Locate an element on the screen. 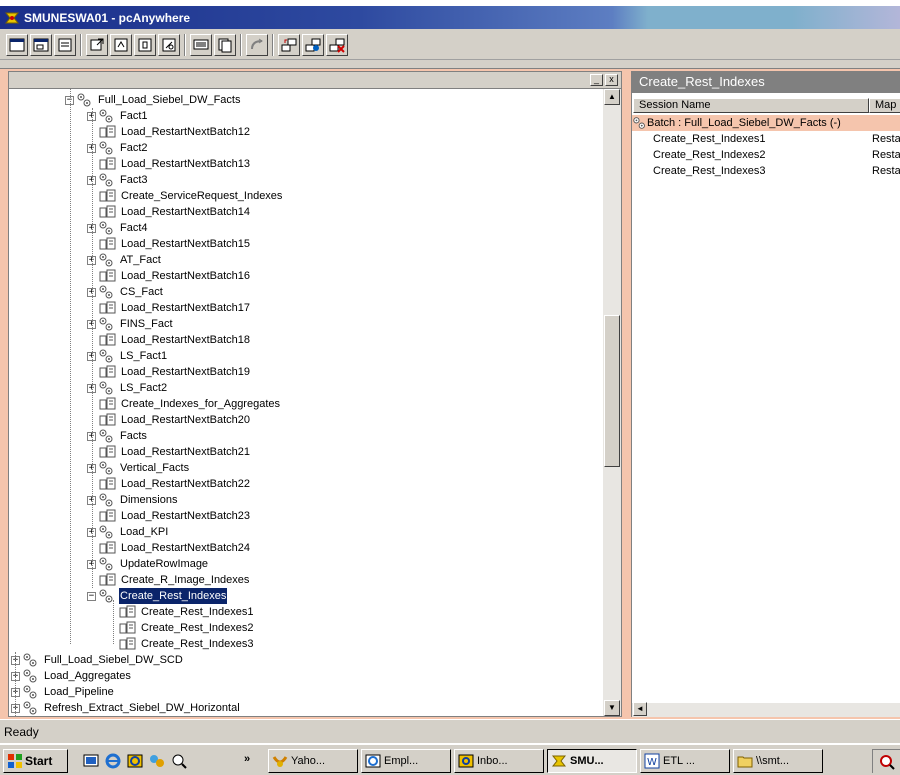 This screenshot has width=900, height=775. scroll-down-button: ▼ is located at coordinates (612, 708).